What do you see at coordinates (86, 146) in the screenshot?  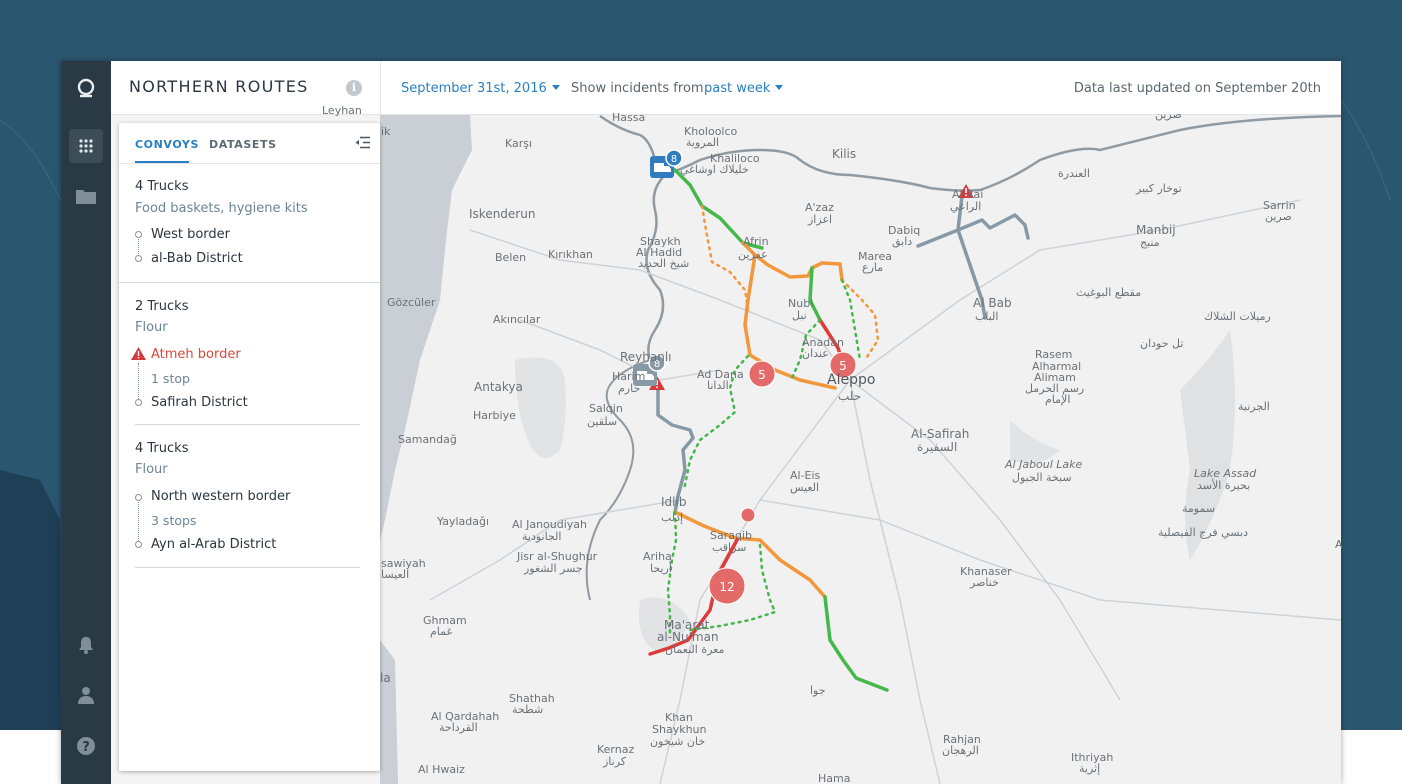 I see `grid-icon` at bounding box center [86, 146].